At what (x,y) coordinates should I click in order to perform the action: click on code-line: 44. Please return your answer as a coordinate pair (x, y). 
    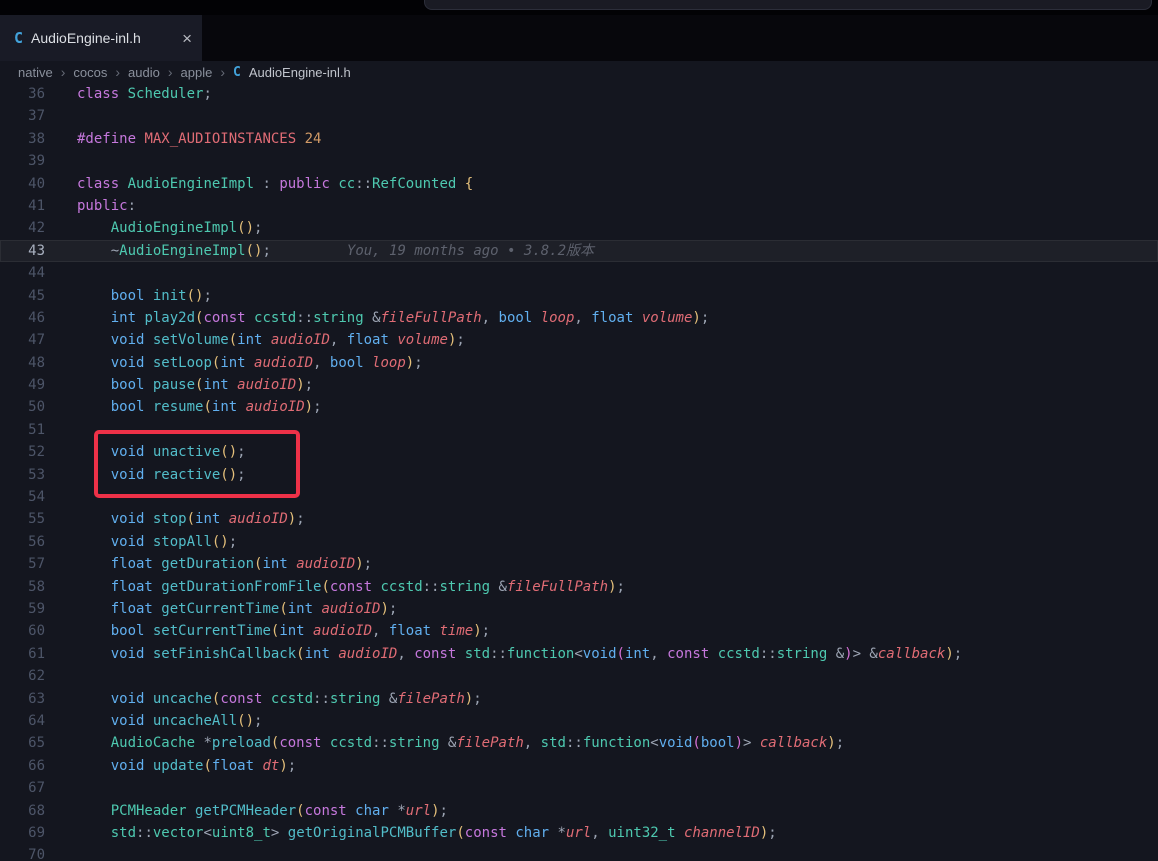
    Looking at the image, I should click on (579, 273).